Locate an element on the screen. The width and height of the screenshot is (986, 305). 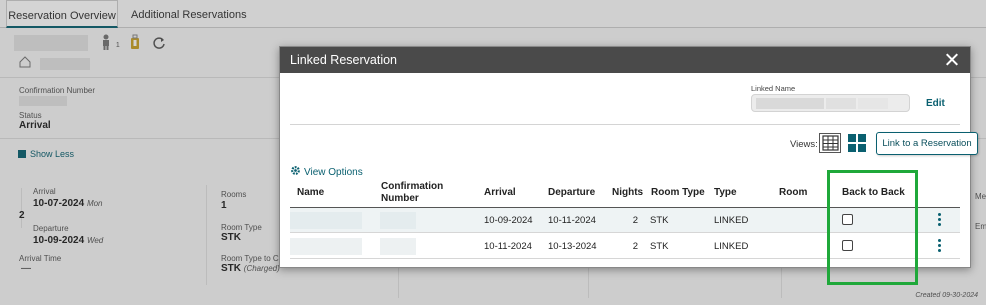
column-header-departure: Departure is located at coordinates (572, 192).